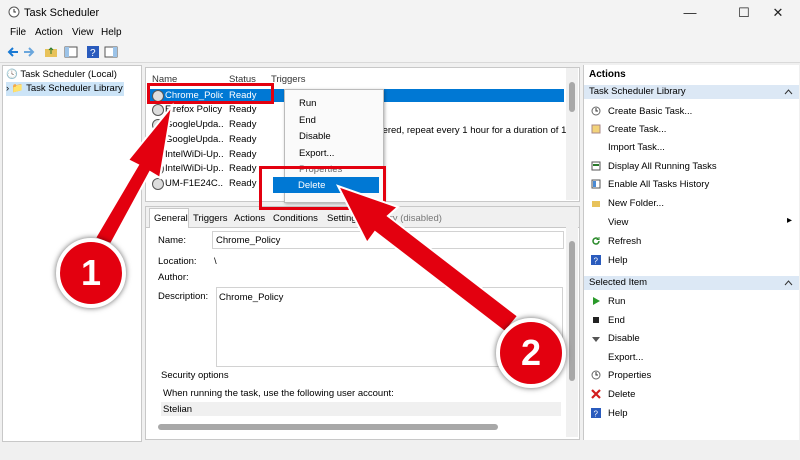 The width and height of the screenshot is (800, 460). What do you see at coordinates (62, 13) in the screenshot?
I see `window-title: Task Scheduler` at bounding box center [62, 13].